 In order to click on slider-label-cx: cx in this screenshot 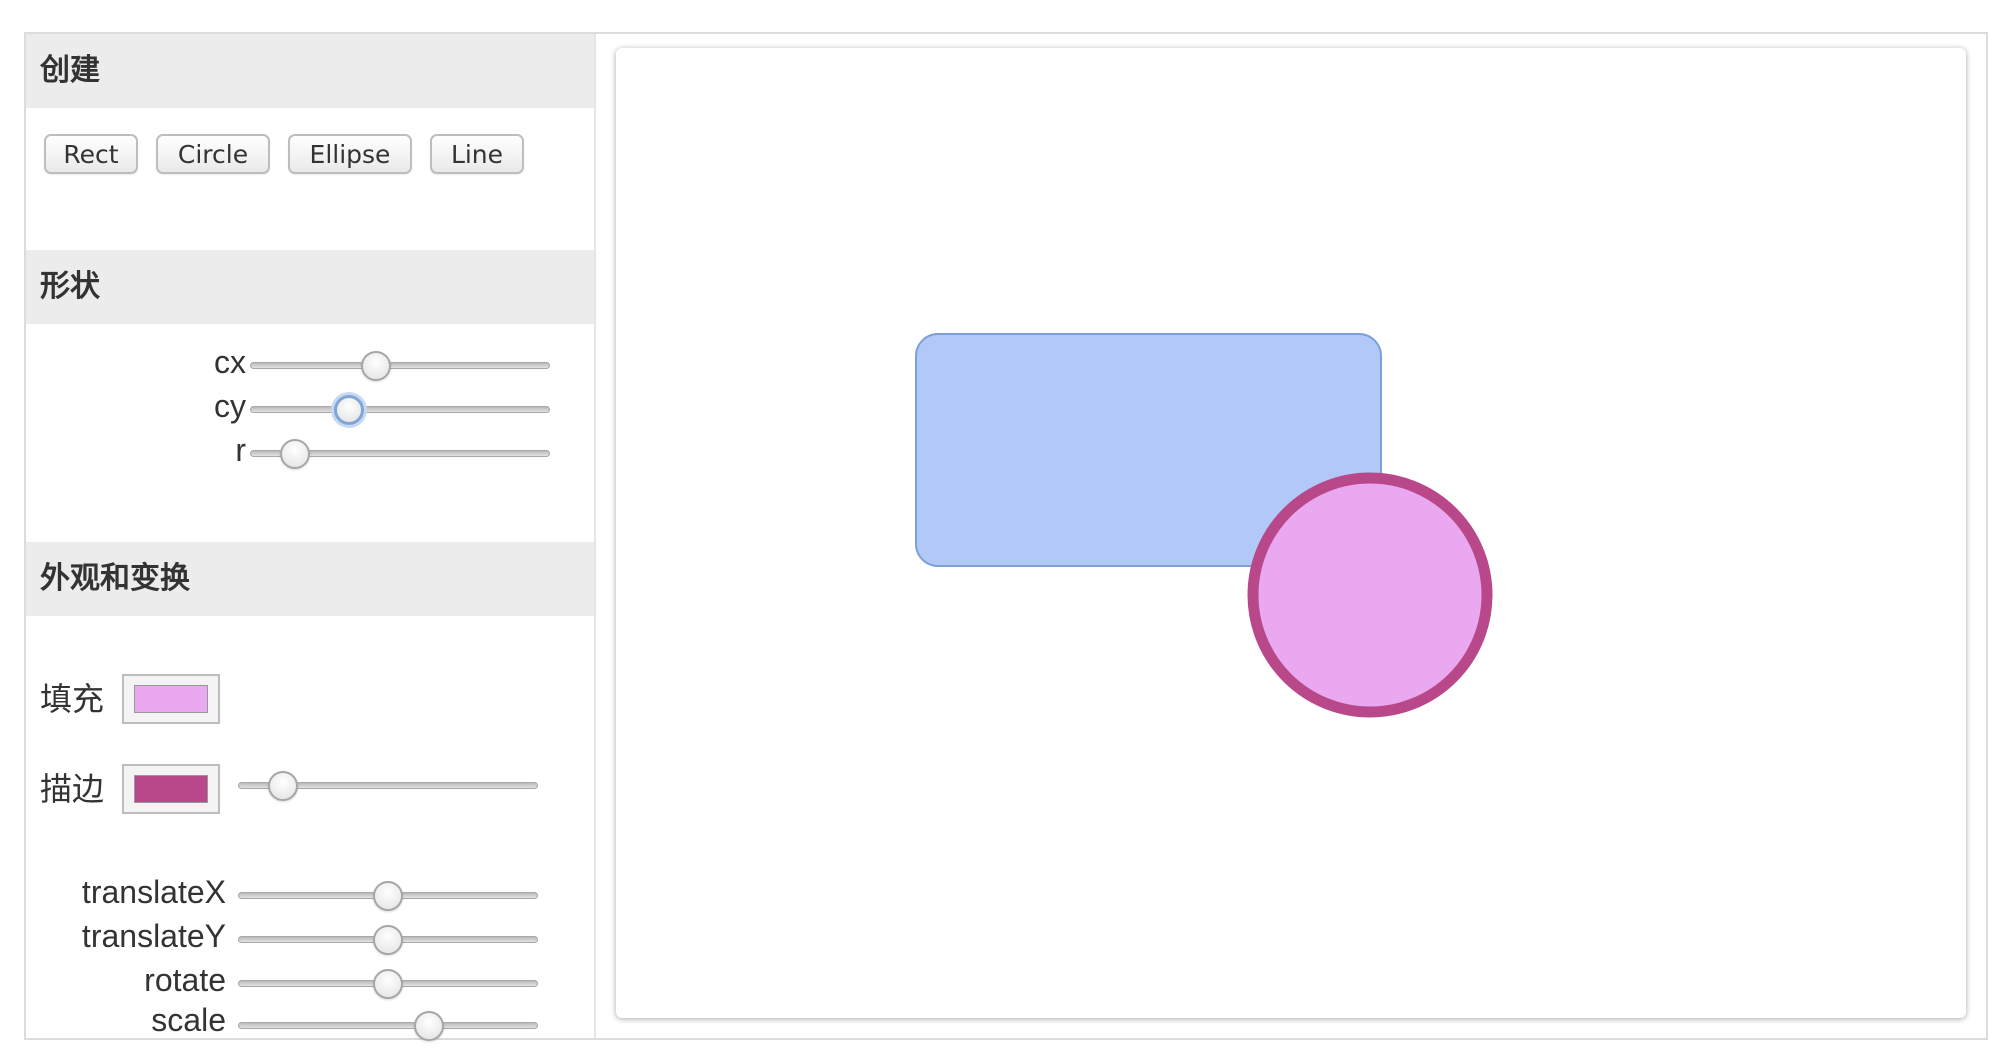, I will do `click(230, 362)`.